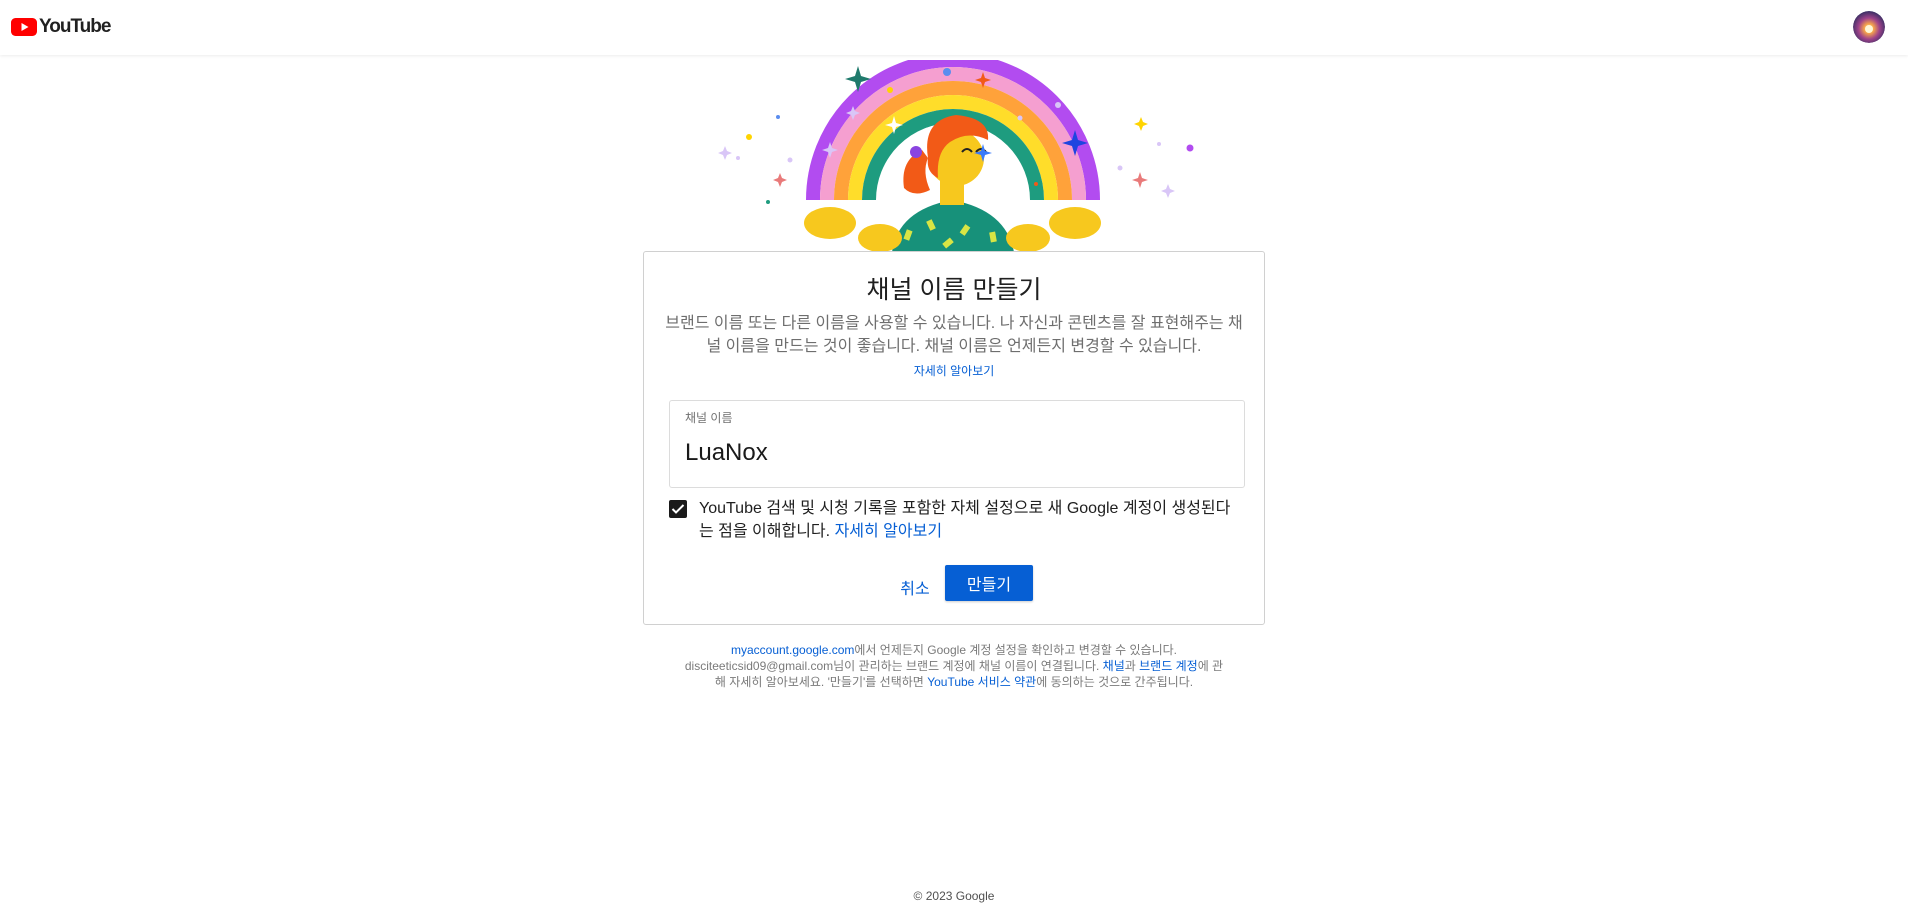 This screenshot has width=1908, height=920. I want to click on account-avatar, so click(1869, 27).